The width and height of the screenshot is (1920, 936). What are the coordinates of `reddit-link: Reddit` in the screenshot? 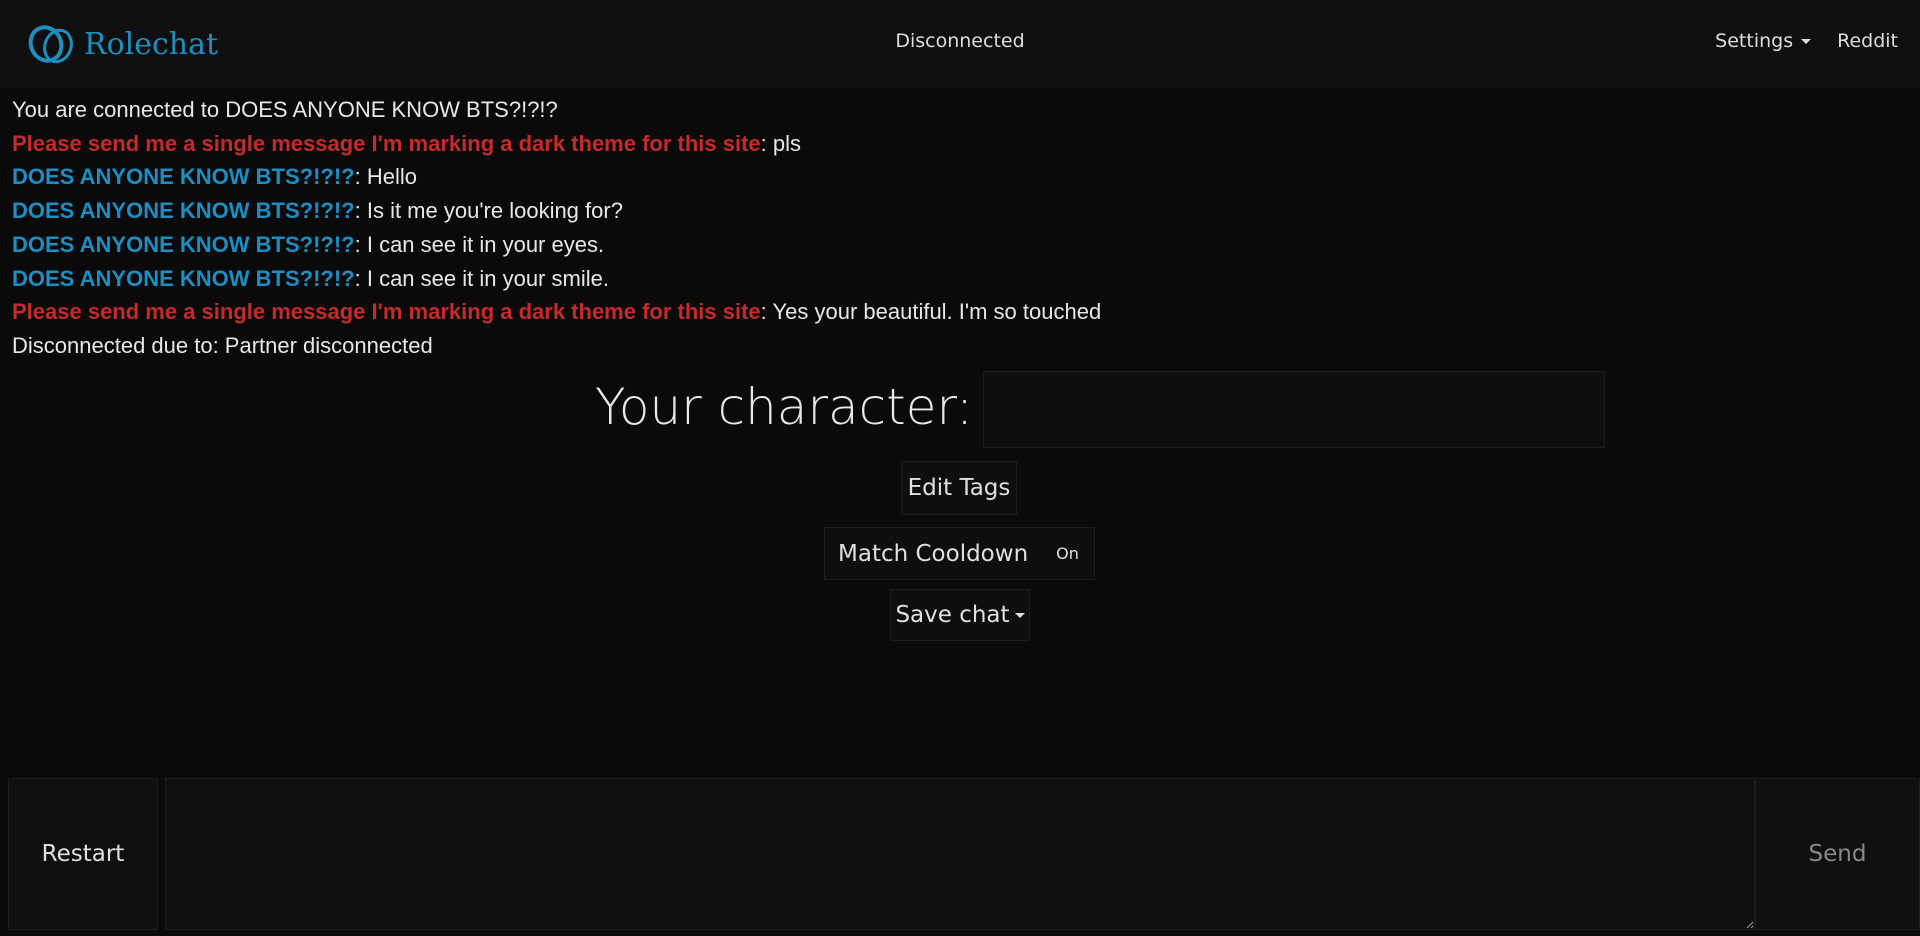 It's located at (1867, 41).